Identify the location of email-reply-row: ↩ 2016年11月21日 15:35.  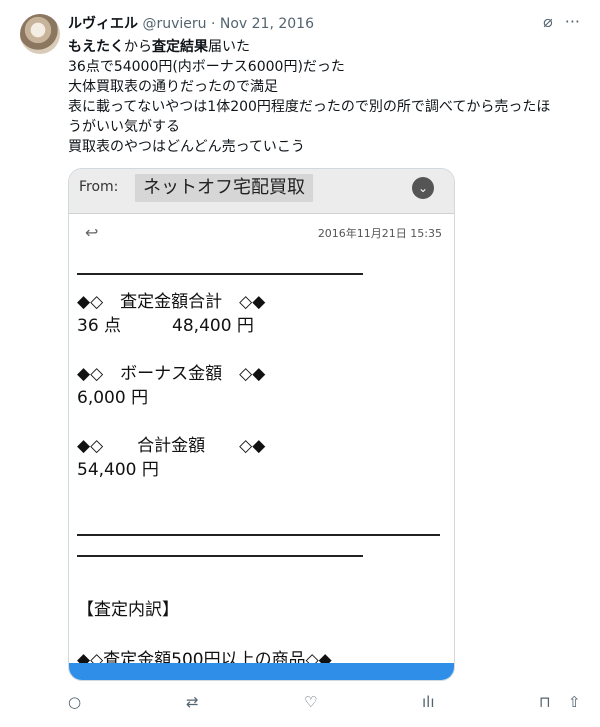
(261, 233).